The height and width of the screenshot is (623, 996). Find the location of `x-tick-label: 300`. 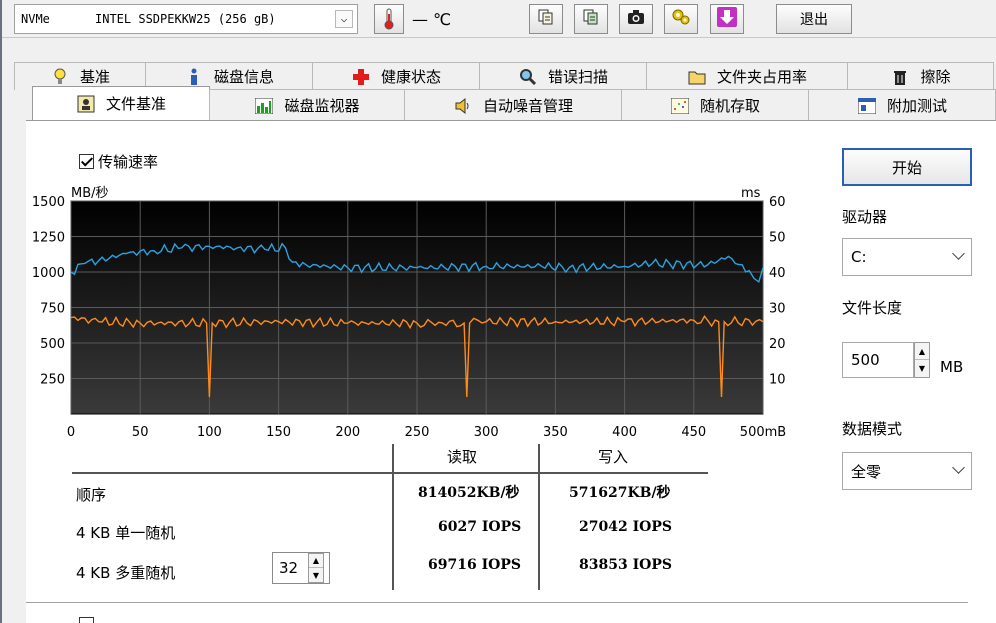

x-tick-label: 300 is located at coordinates (486, 432).